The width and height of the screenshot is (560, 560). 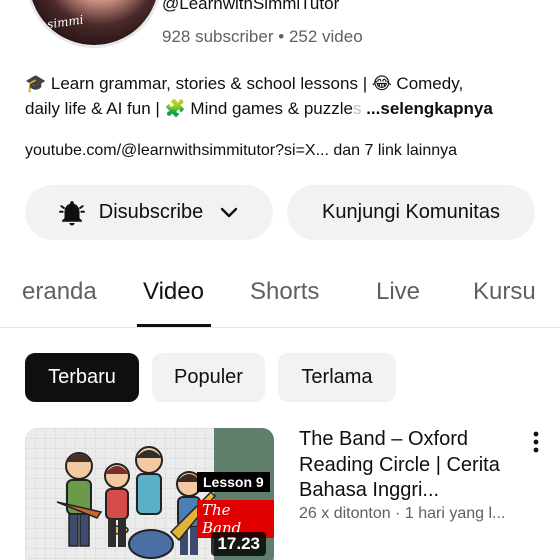 I want to click on channel-stats: 928 subscriber • 252 video, so click(x=262, y=37).